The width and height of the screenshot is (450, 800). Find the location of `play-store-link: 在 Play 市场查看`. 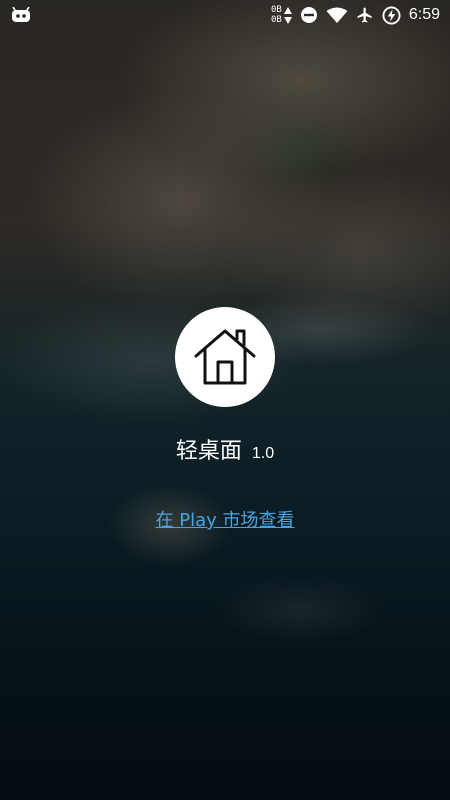

play-store-link: 在 Play 市场查看 is located at coordinates (225, 519).